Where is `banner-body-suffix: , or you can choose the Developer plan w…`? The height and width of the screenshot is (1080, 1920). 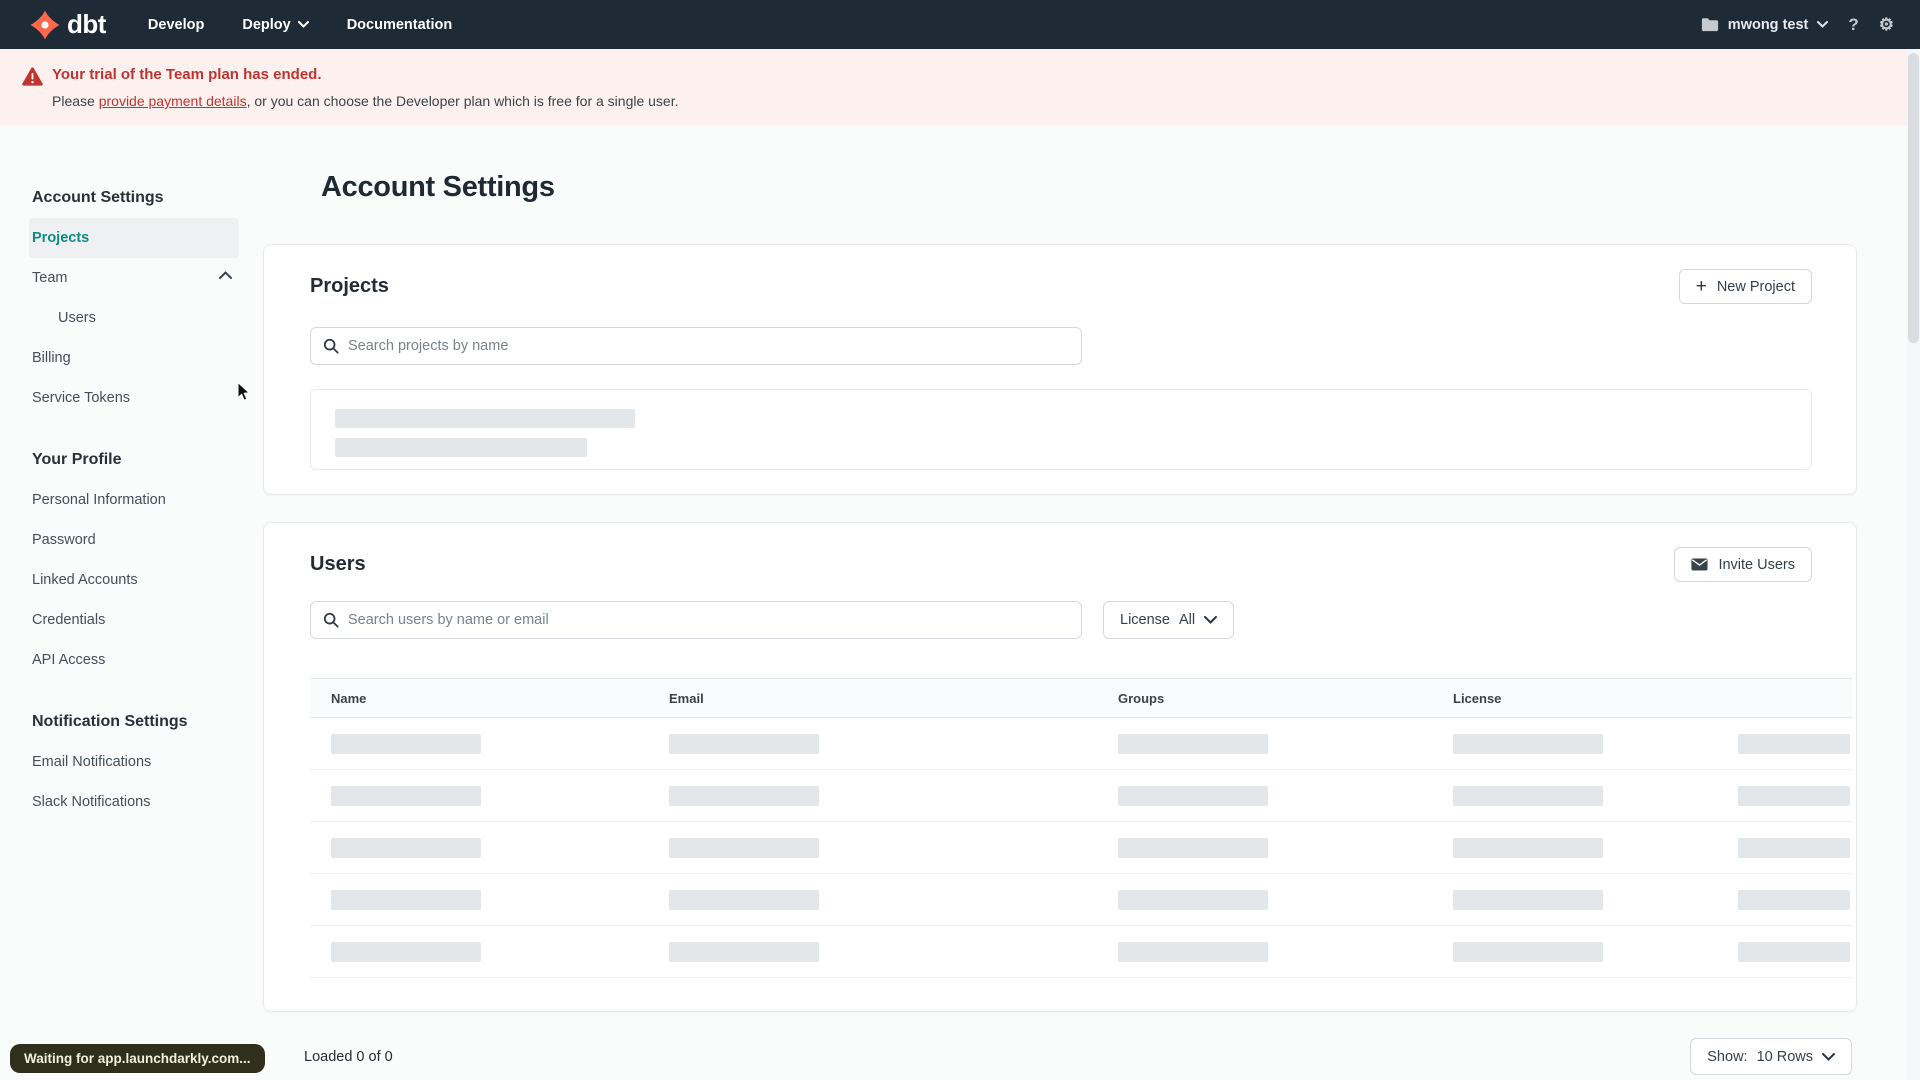 banner-body-suffix: , or you can choose the Developer plan w… is located at coordinates (462, 101).